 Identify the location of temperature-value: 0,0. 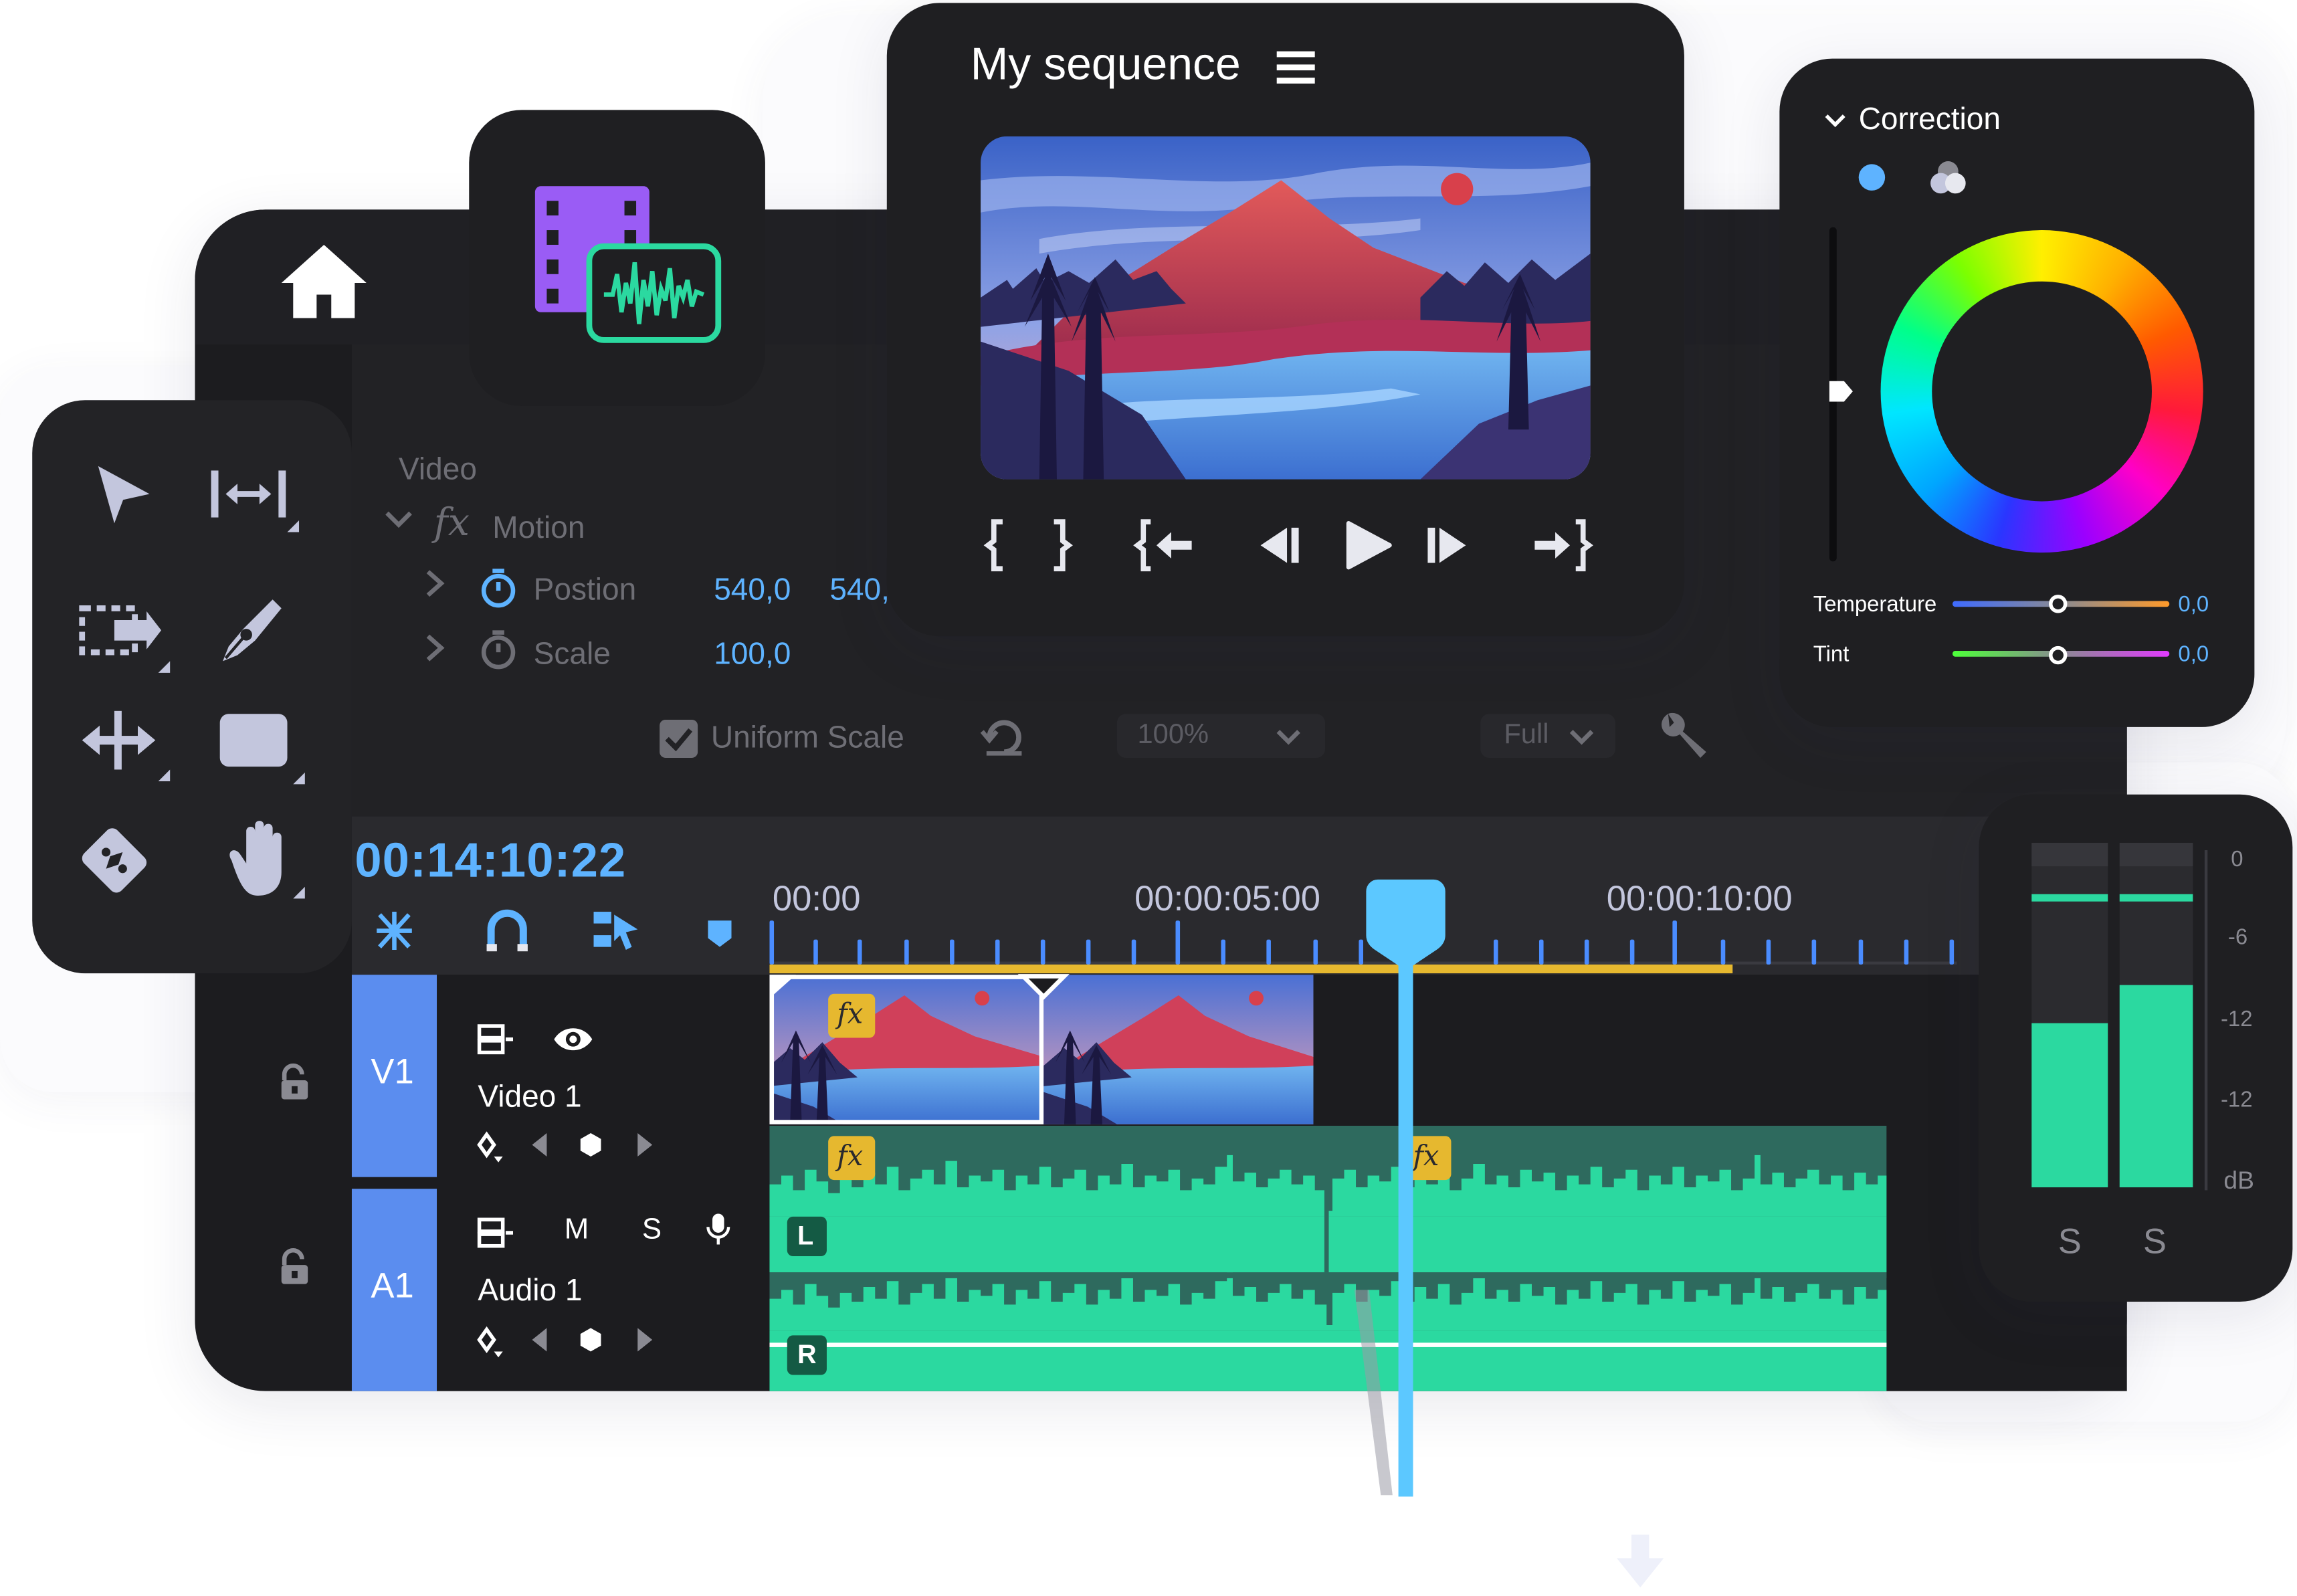
(2193, 604).